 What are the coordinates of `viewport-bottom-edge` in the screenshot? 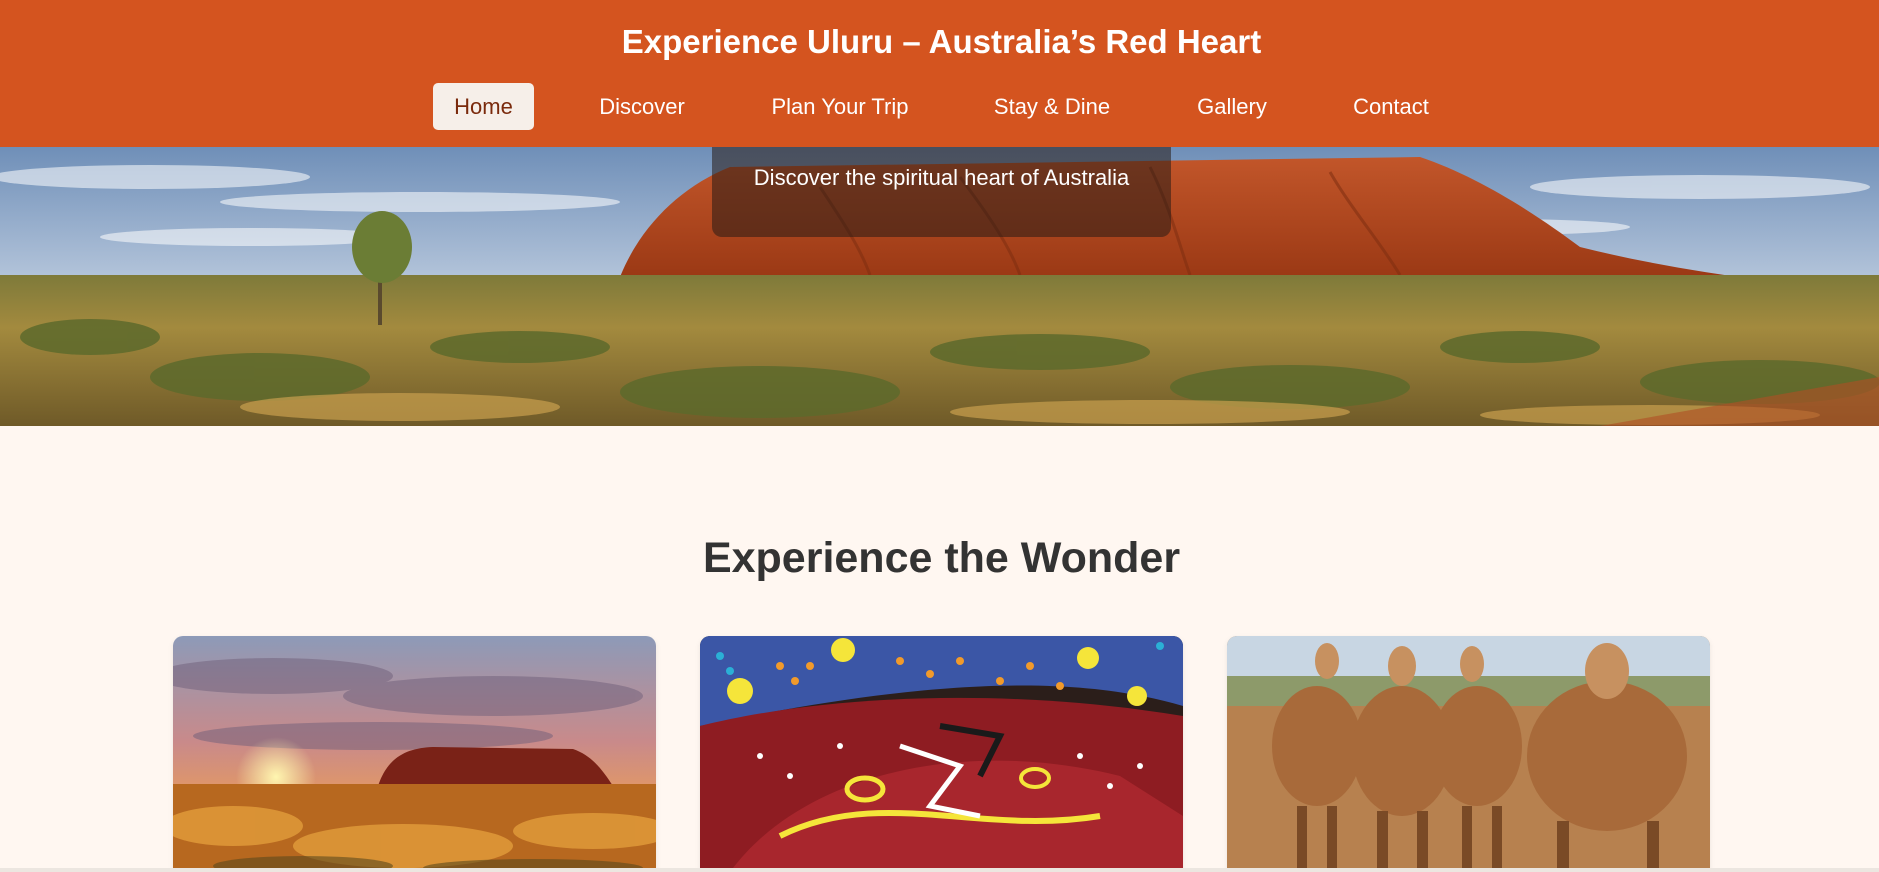 It's located at (939, 870).